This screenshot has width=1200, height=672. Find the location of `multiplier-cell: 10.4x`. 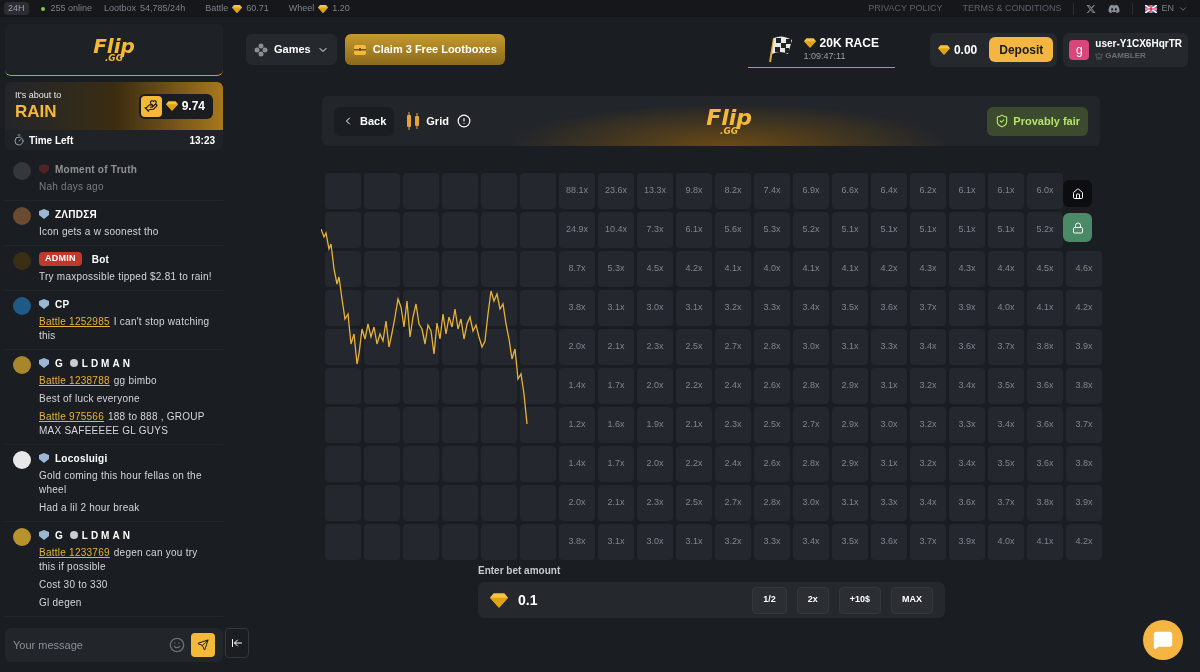

multiplier-cell: 10.4x is located at coordinates (616, 230).